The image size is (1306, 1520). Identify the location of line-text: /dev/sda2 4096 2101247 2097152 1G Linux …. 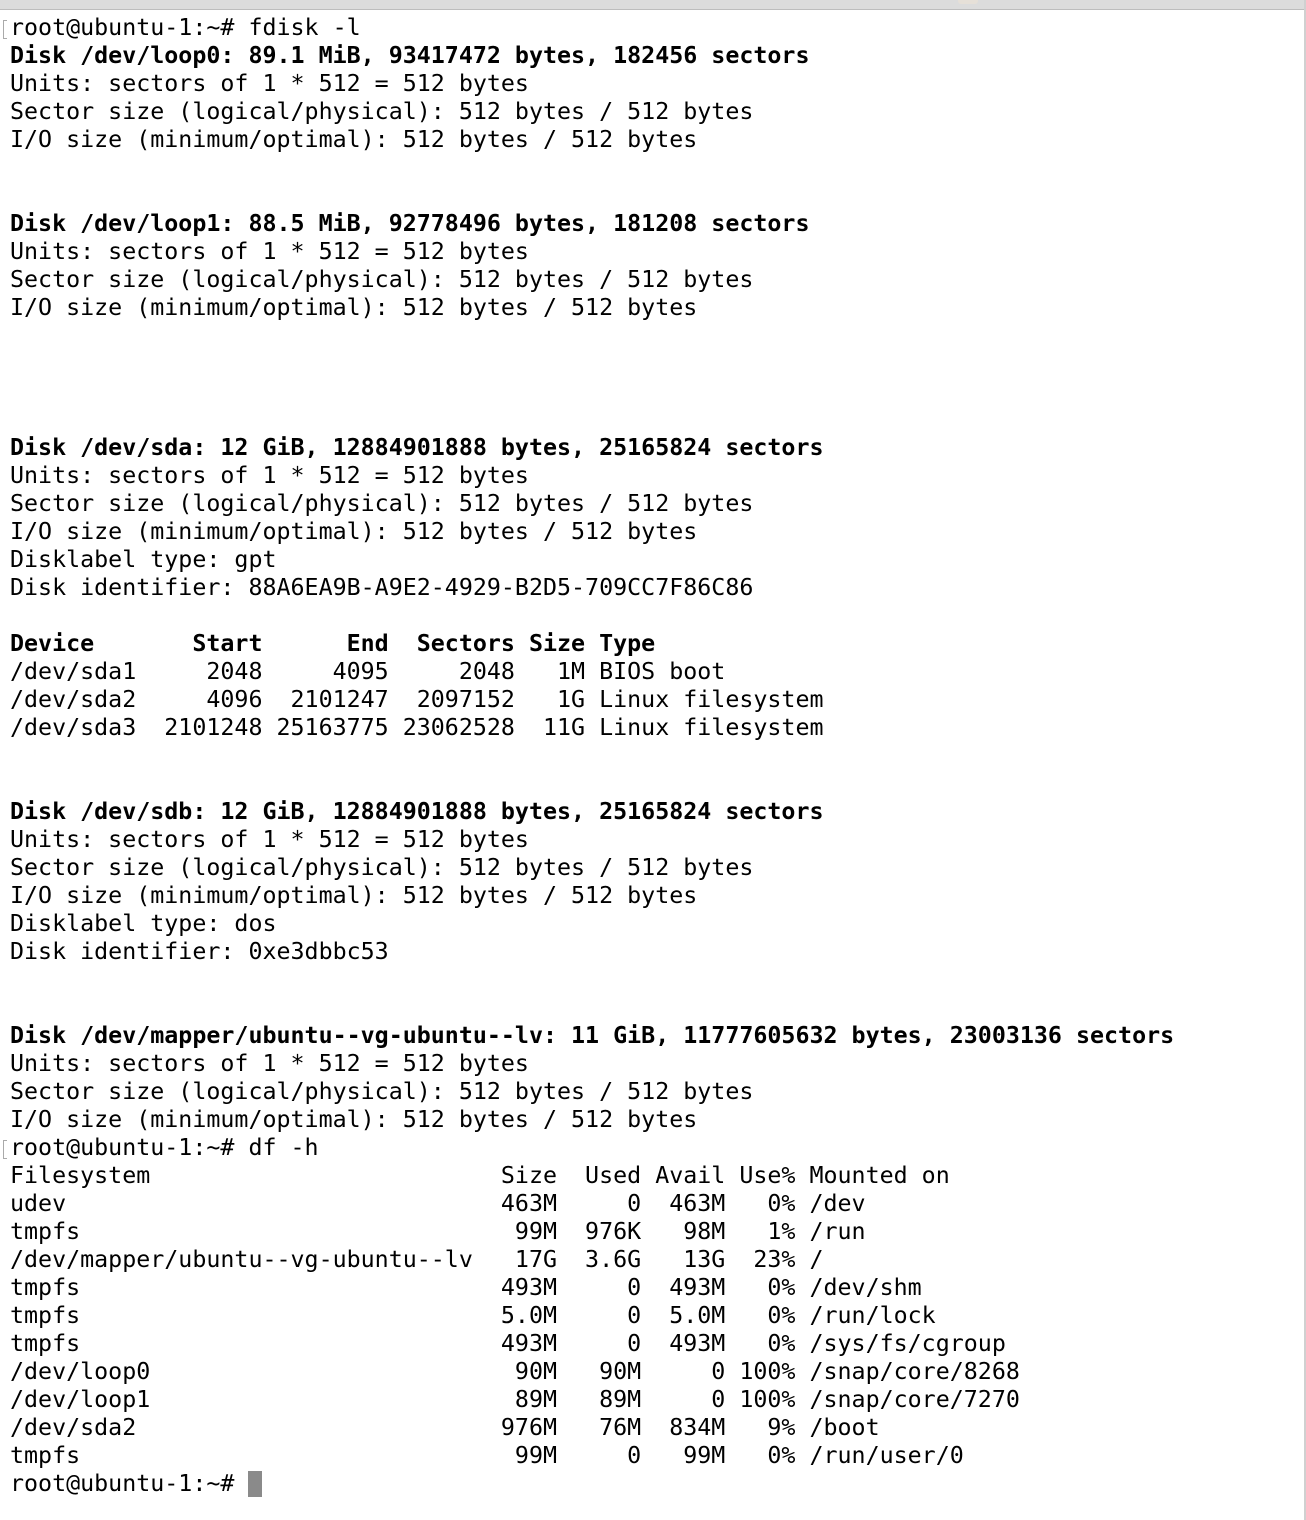
(417, 699).